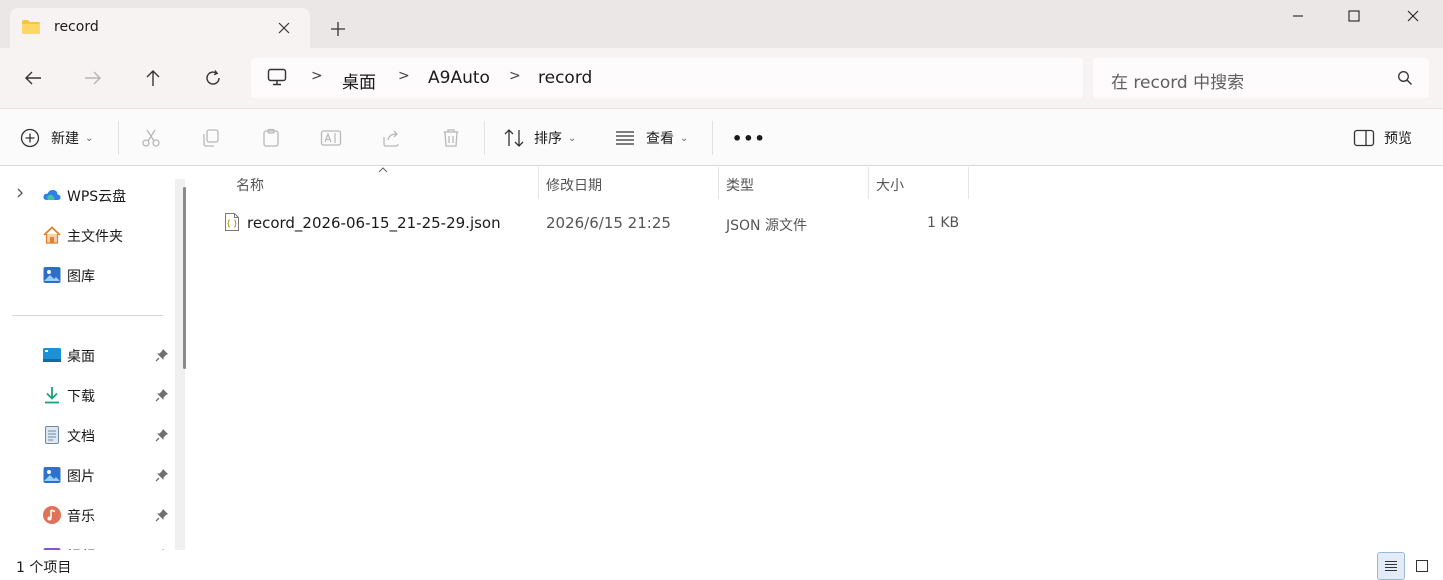  What do you see at coordinates (76, 27) in the screenshot?
I see `tab-title: record` at bounding box center [76, 27].